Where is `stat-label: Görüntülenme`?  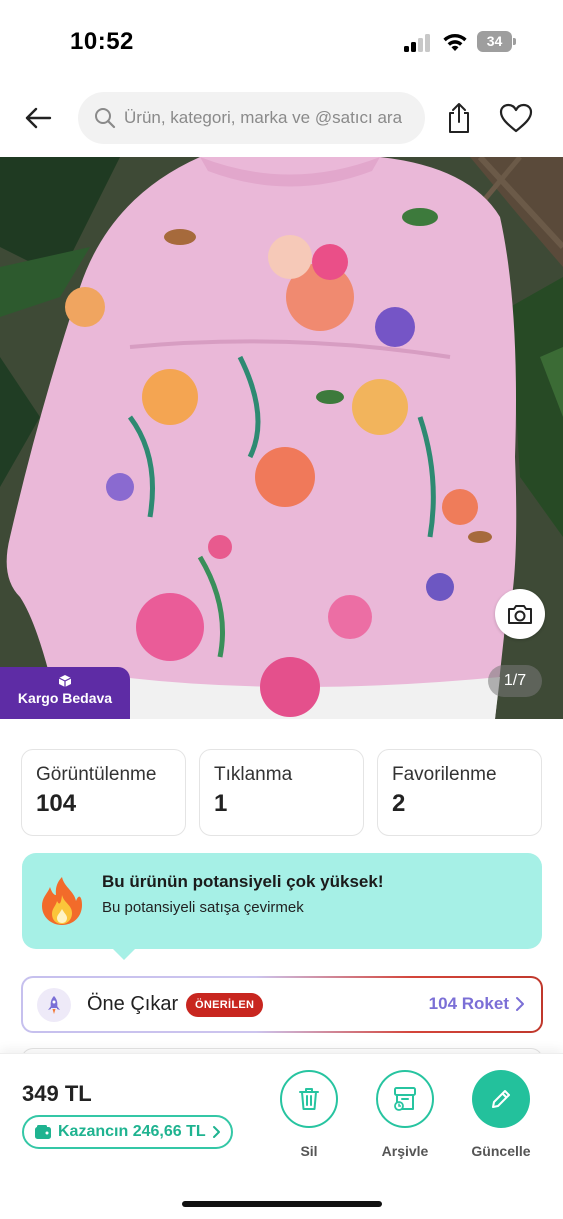 stat-label: Görüntülenme is located at coordinates (96, 774).